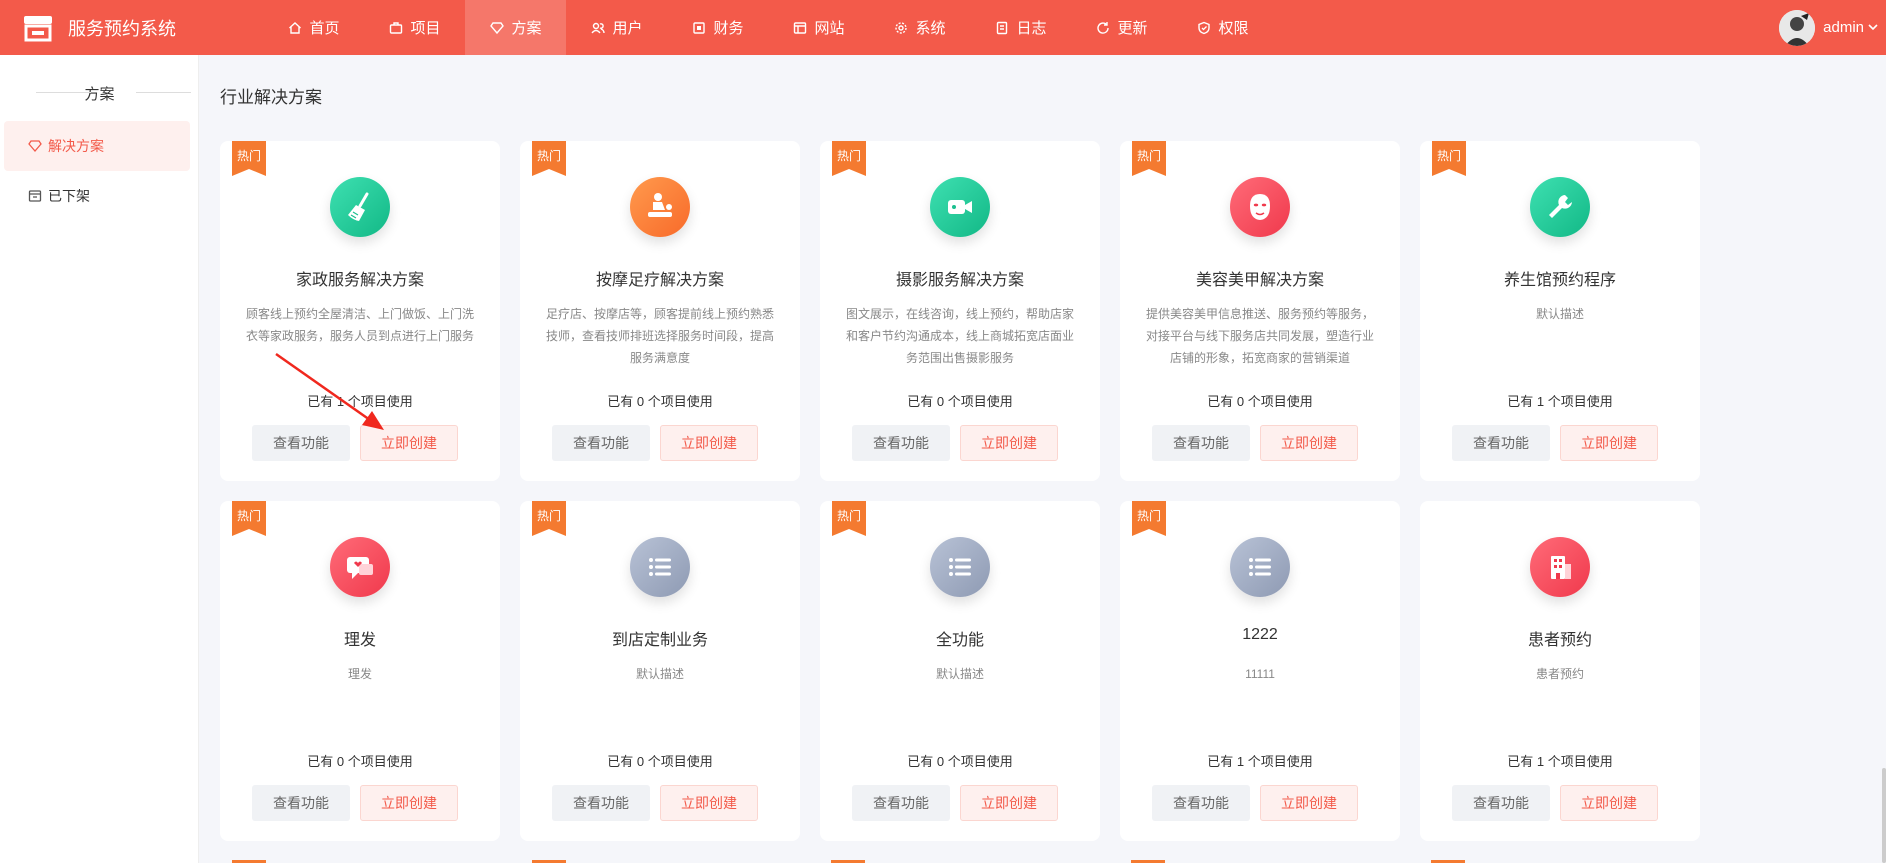 This screenshot has height=863, width=1886. I want to click on page-title: 行业解决方案, so click(271, 97).